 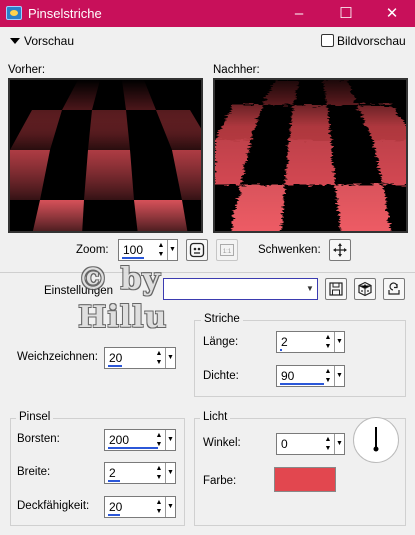 I want to click on watermark-line2: Hillu, so click(x=123, y=317).